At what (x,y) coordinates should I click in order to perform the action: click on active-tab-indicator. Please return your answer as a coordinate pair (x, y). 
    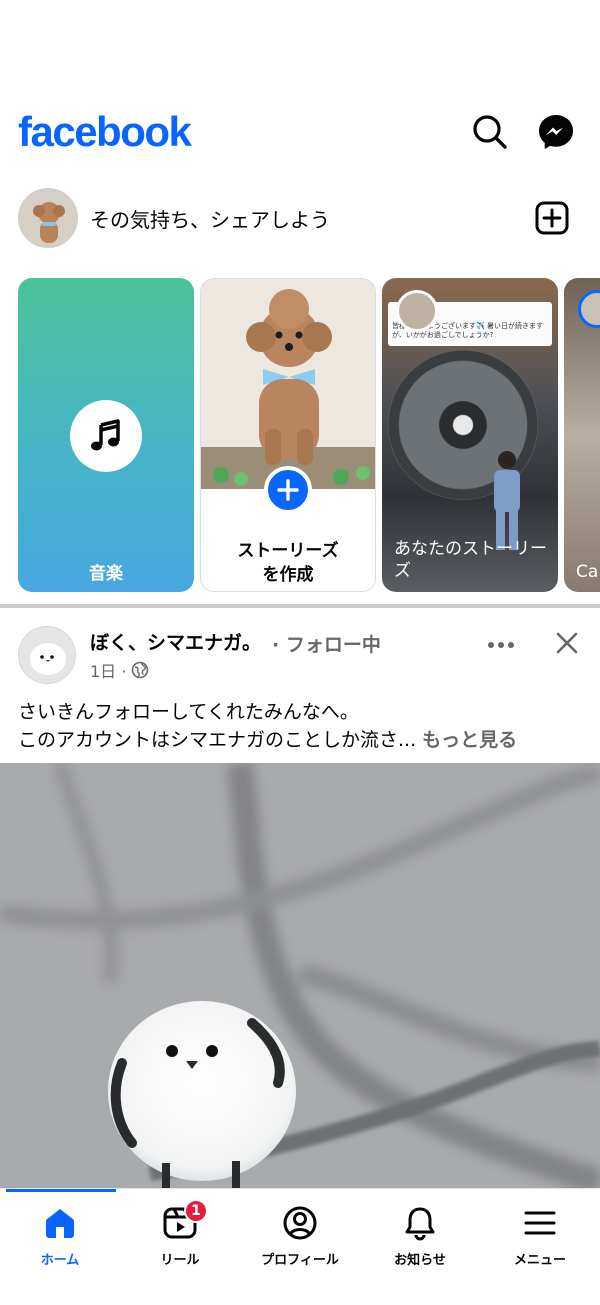
    Looking at the image, I should click on (61, 1190).